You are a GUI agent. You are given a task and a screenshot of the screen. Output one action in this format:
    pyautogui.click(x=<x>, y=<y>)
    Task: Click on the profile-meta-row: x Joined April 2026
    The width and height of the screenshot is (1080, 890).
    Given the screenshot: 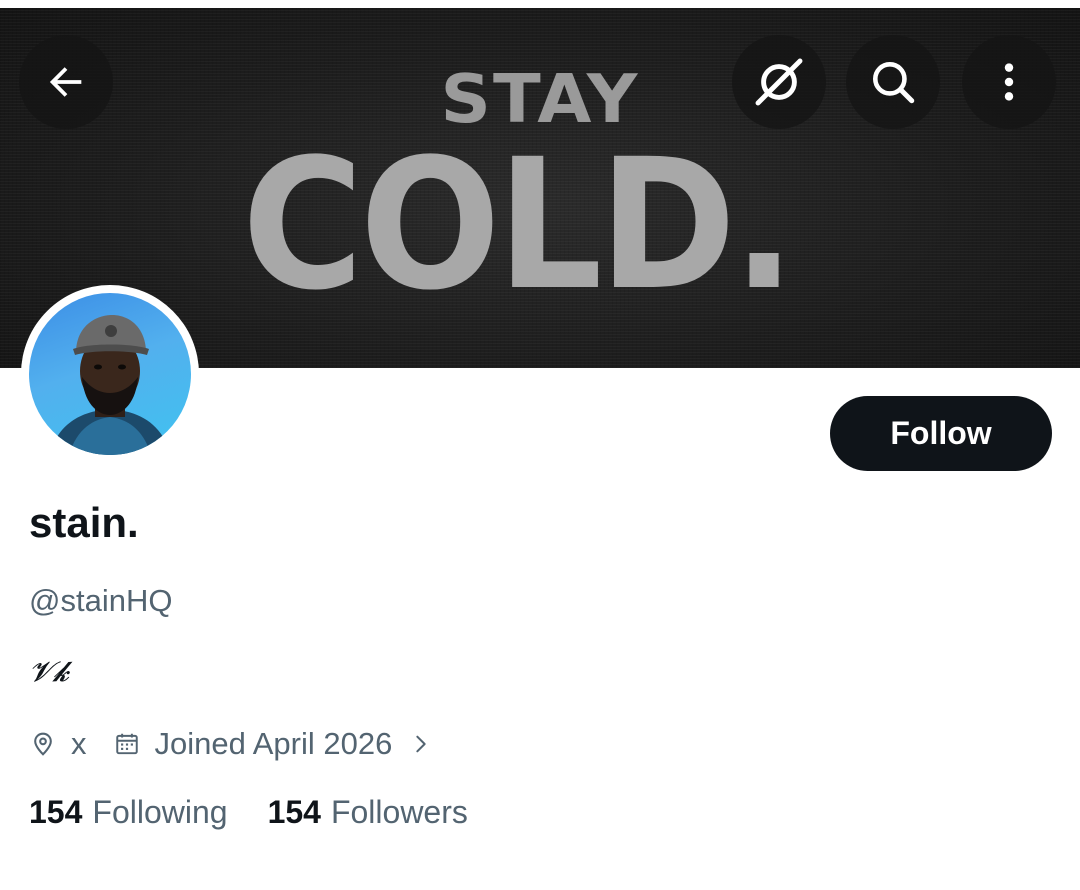 What is the action you would take?
    pyautogui.click(x=230, y=744)
    